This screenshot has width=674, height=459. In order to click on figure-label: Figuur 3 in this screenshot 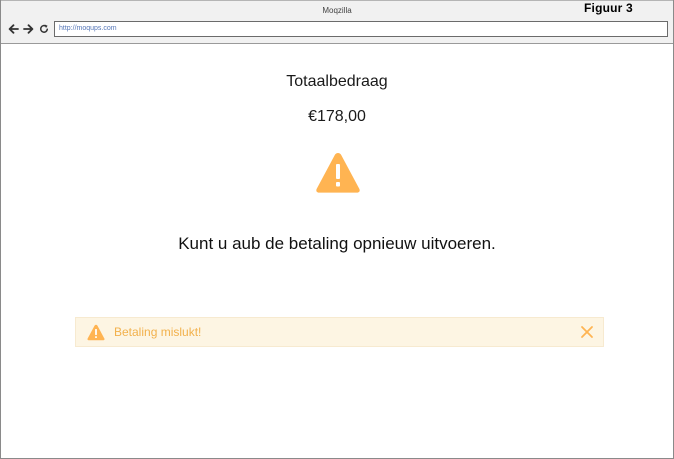, I will do `click(608, 8)`.